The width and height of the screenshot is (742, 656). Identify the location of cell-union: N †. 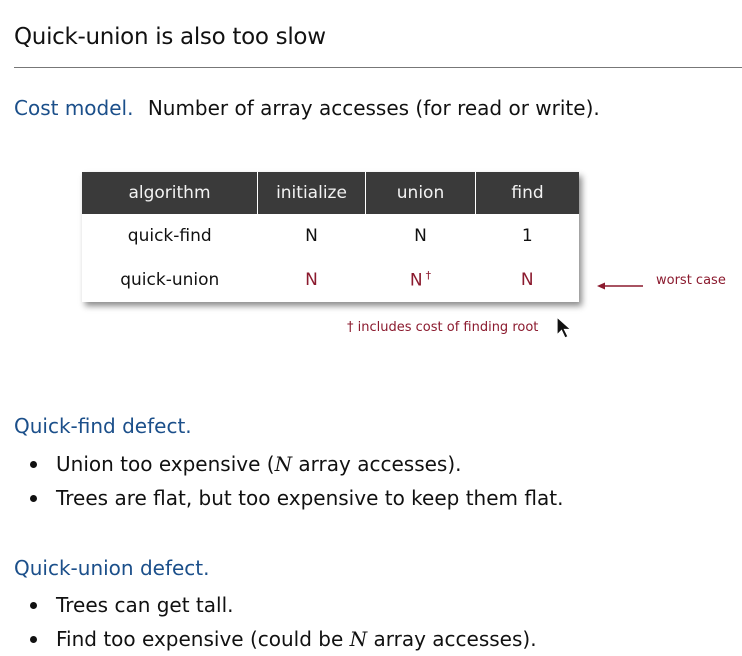
(421, 280).